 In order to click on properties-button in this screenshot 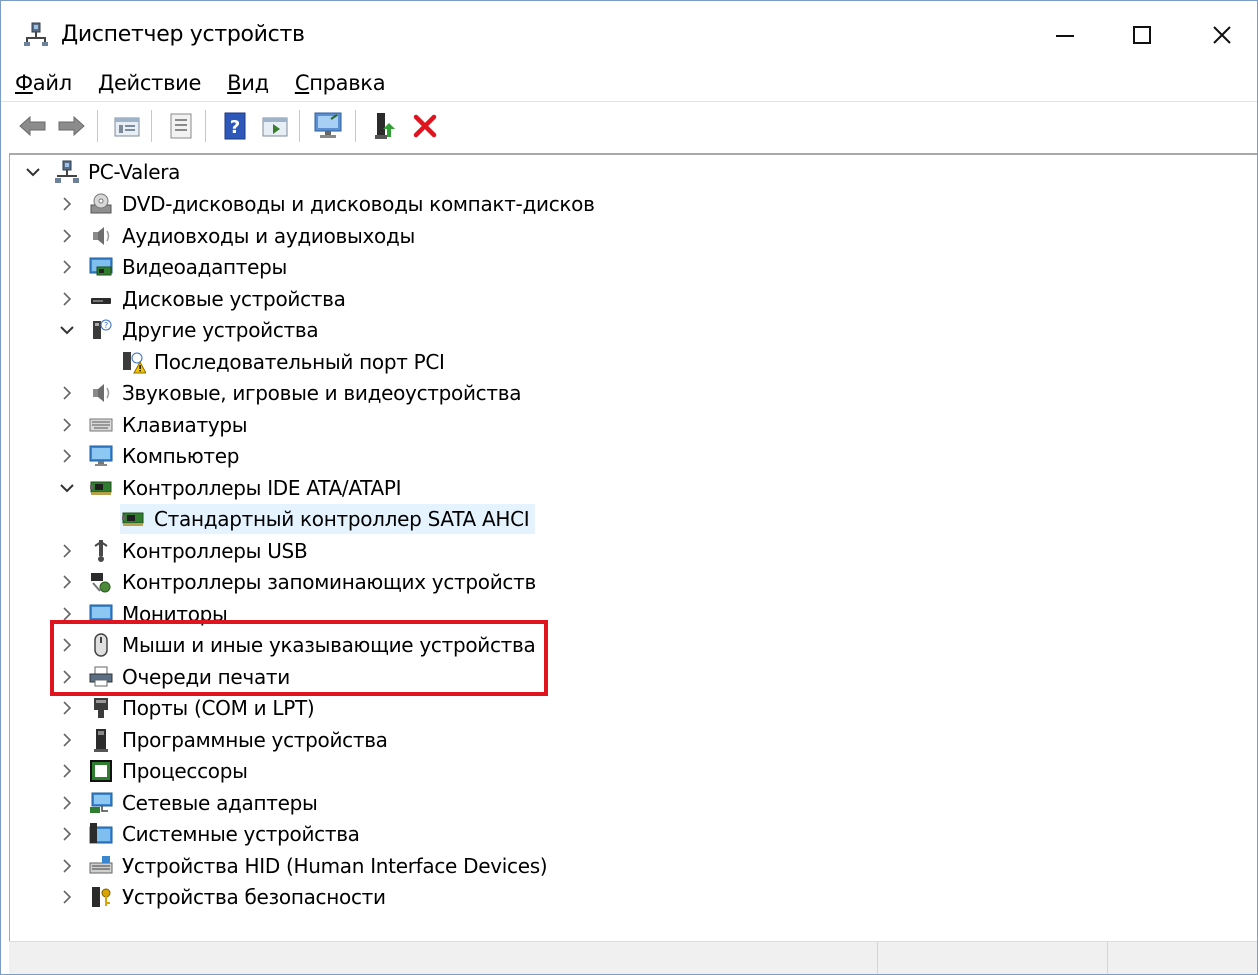, I will do `click(127, 126)`.